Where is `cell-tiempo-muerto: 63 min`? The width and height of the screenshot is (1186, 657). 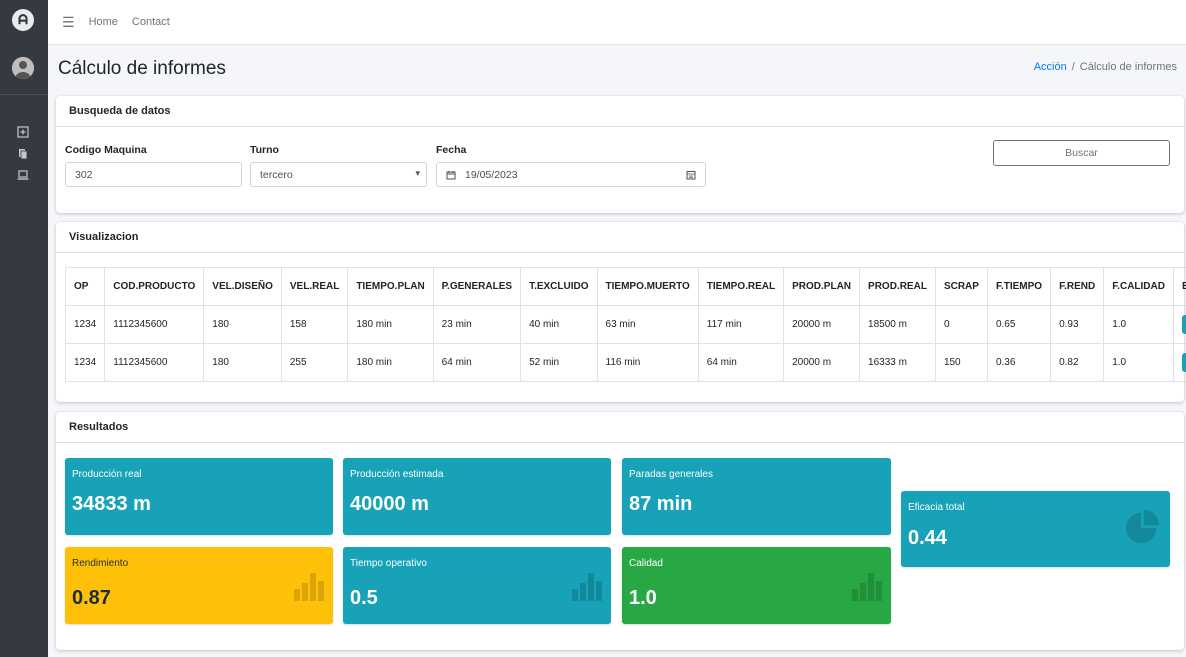 cell-tiempo-muerto: 63 min is located at coordinates (647, 324).